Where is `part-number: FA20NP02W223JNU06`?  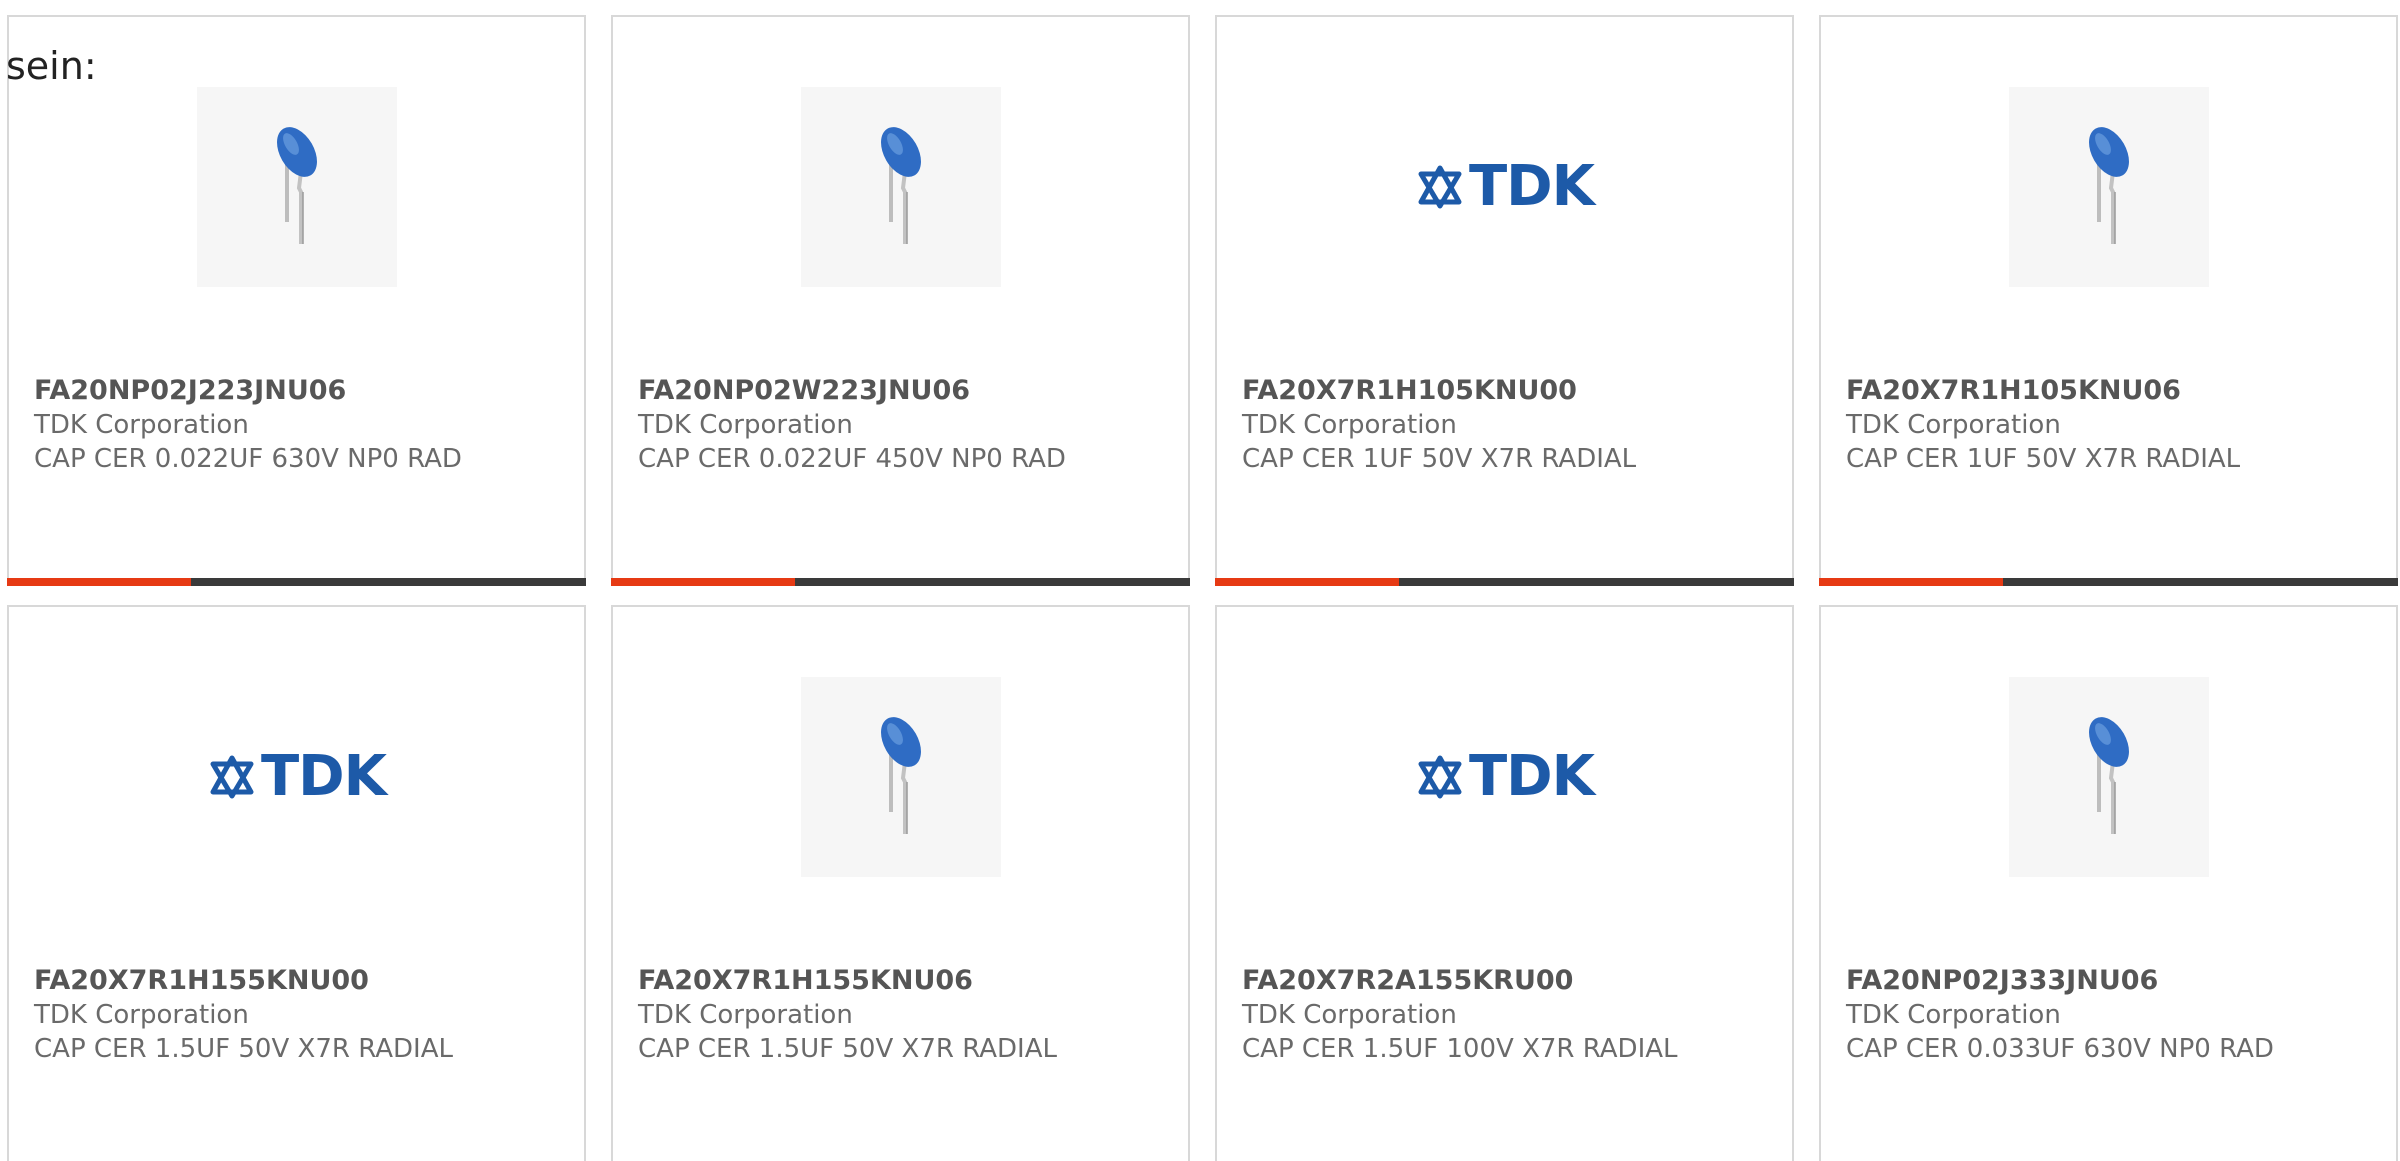 part-number: FA20NP02W223JNU06 is located at coordinates (804, 390).